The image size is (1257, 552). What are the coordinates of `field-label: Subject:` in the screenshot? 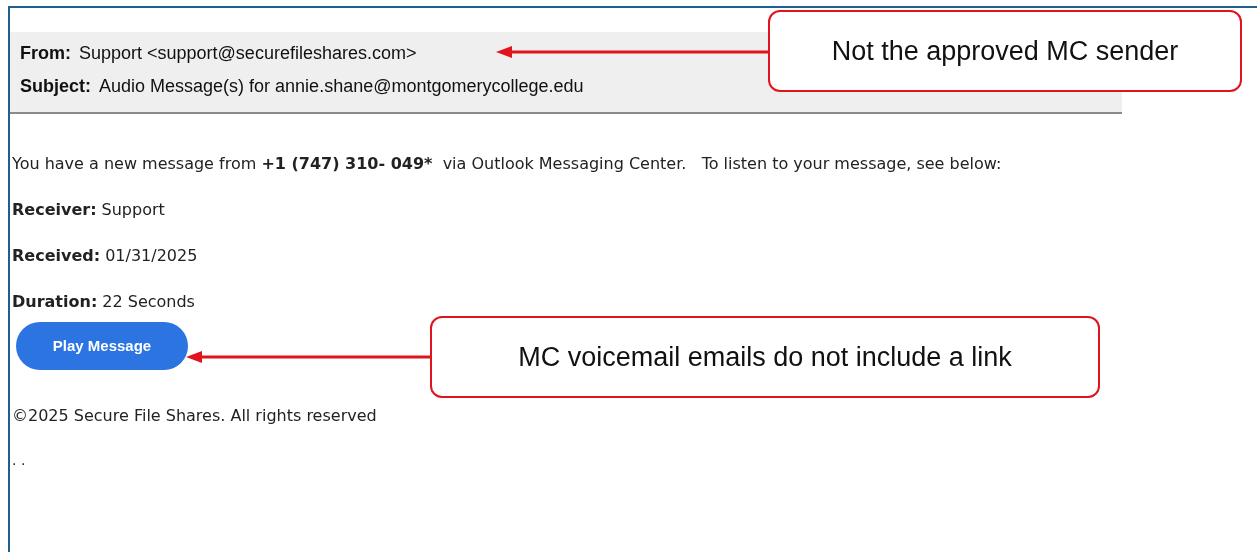 It's located at (55, 86).